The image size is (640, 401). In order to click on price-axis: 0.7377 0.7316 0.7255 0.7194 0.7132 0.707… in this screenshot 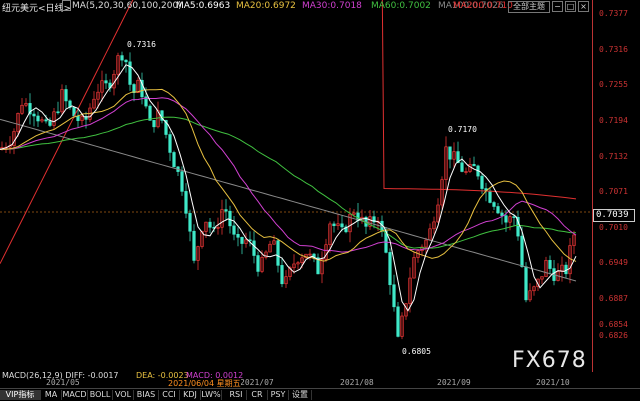, I will do `click(616, 186)`.